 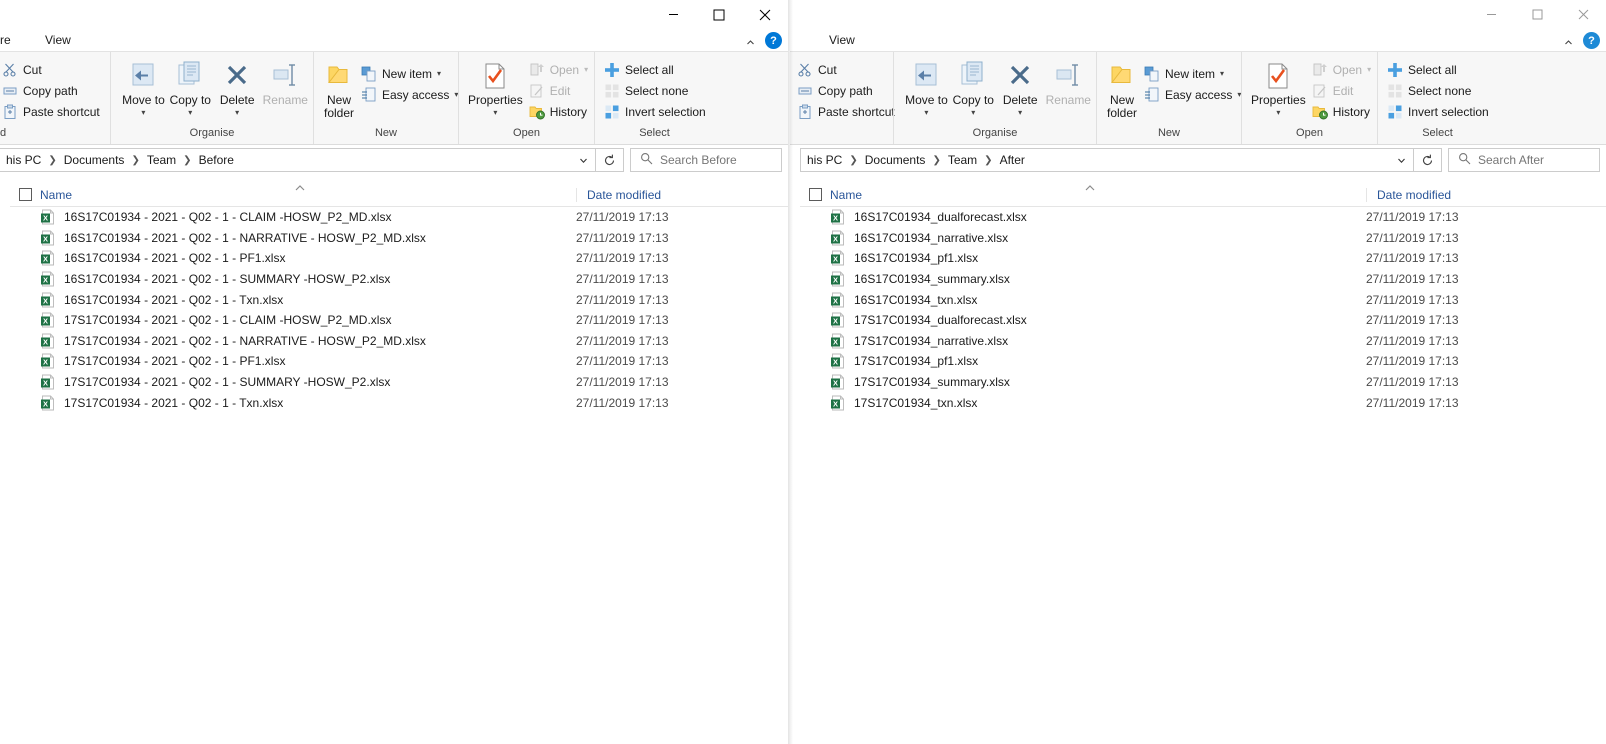 What do you see at coordinates (895, 160) in the screenshot?
I see `breadcrumb-1: Documents` at bounding box center [895, 160].